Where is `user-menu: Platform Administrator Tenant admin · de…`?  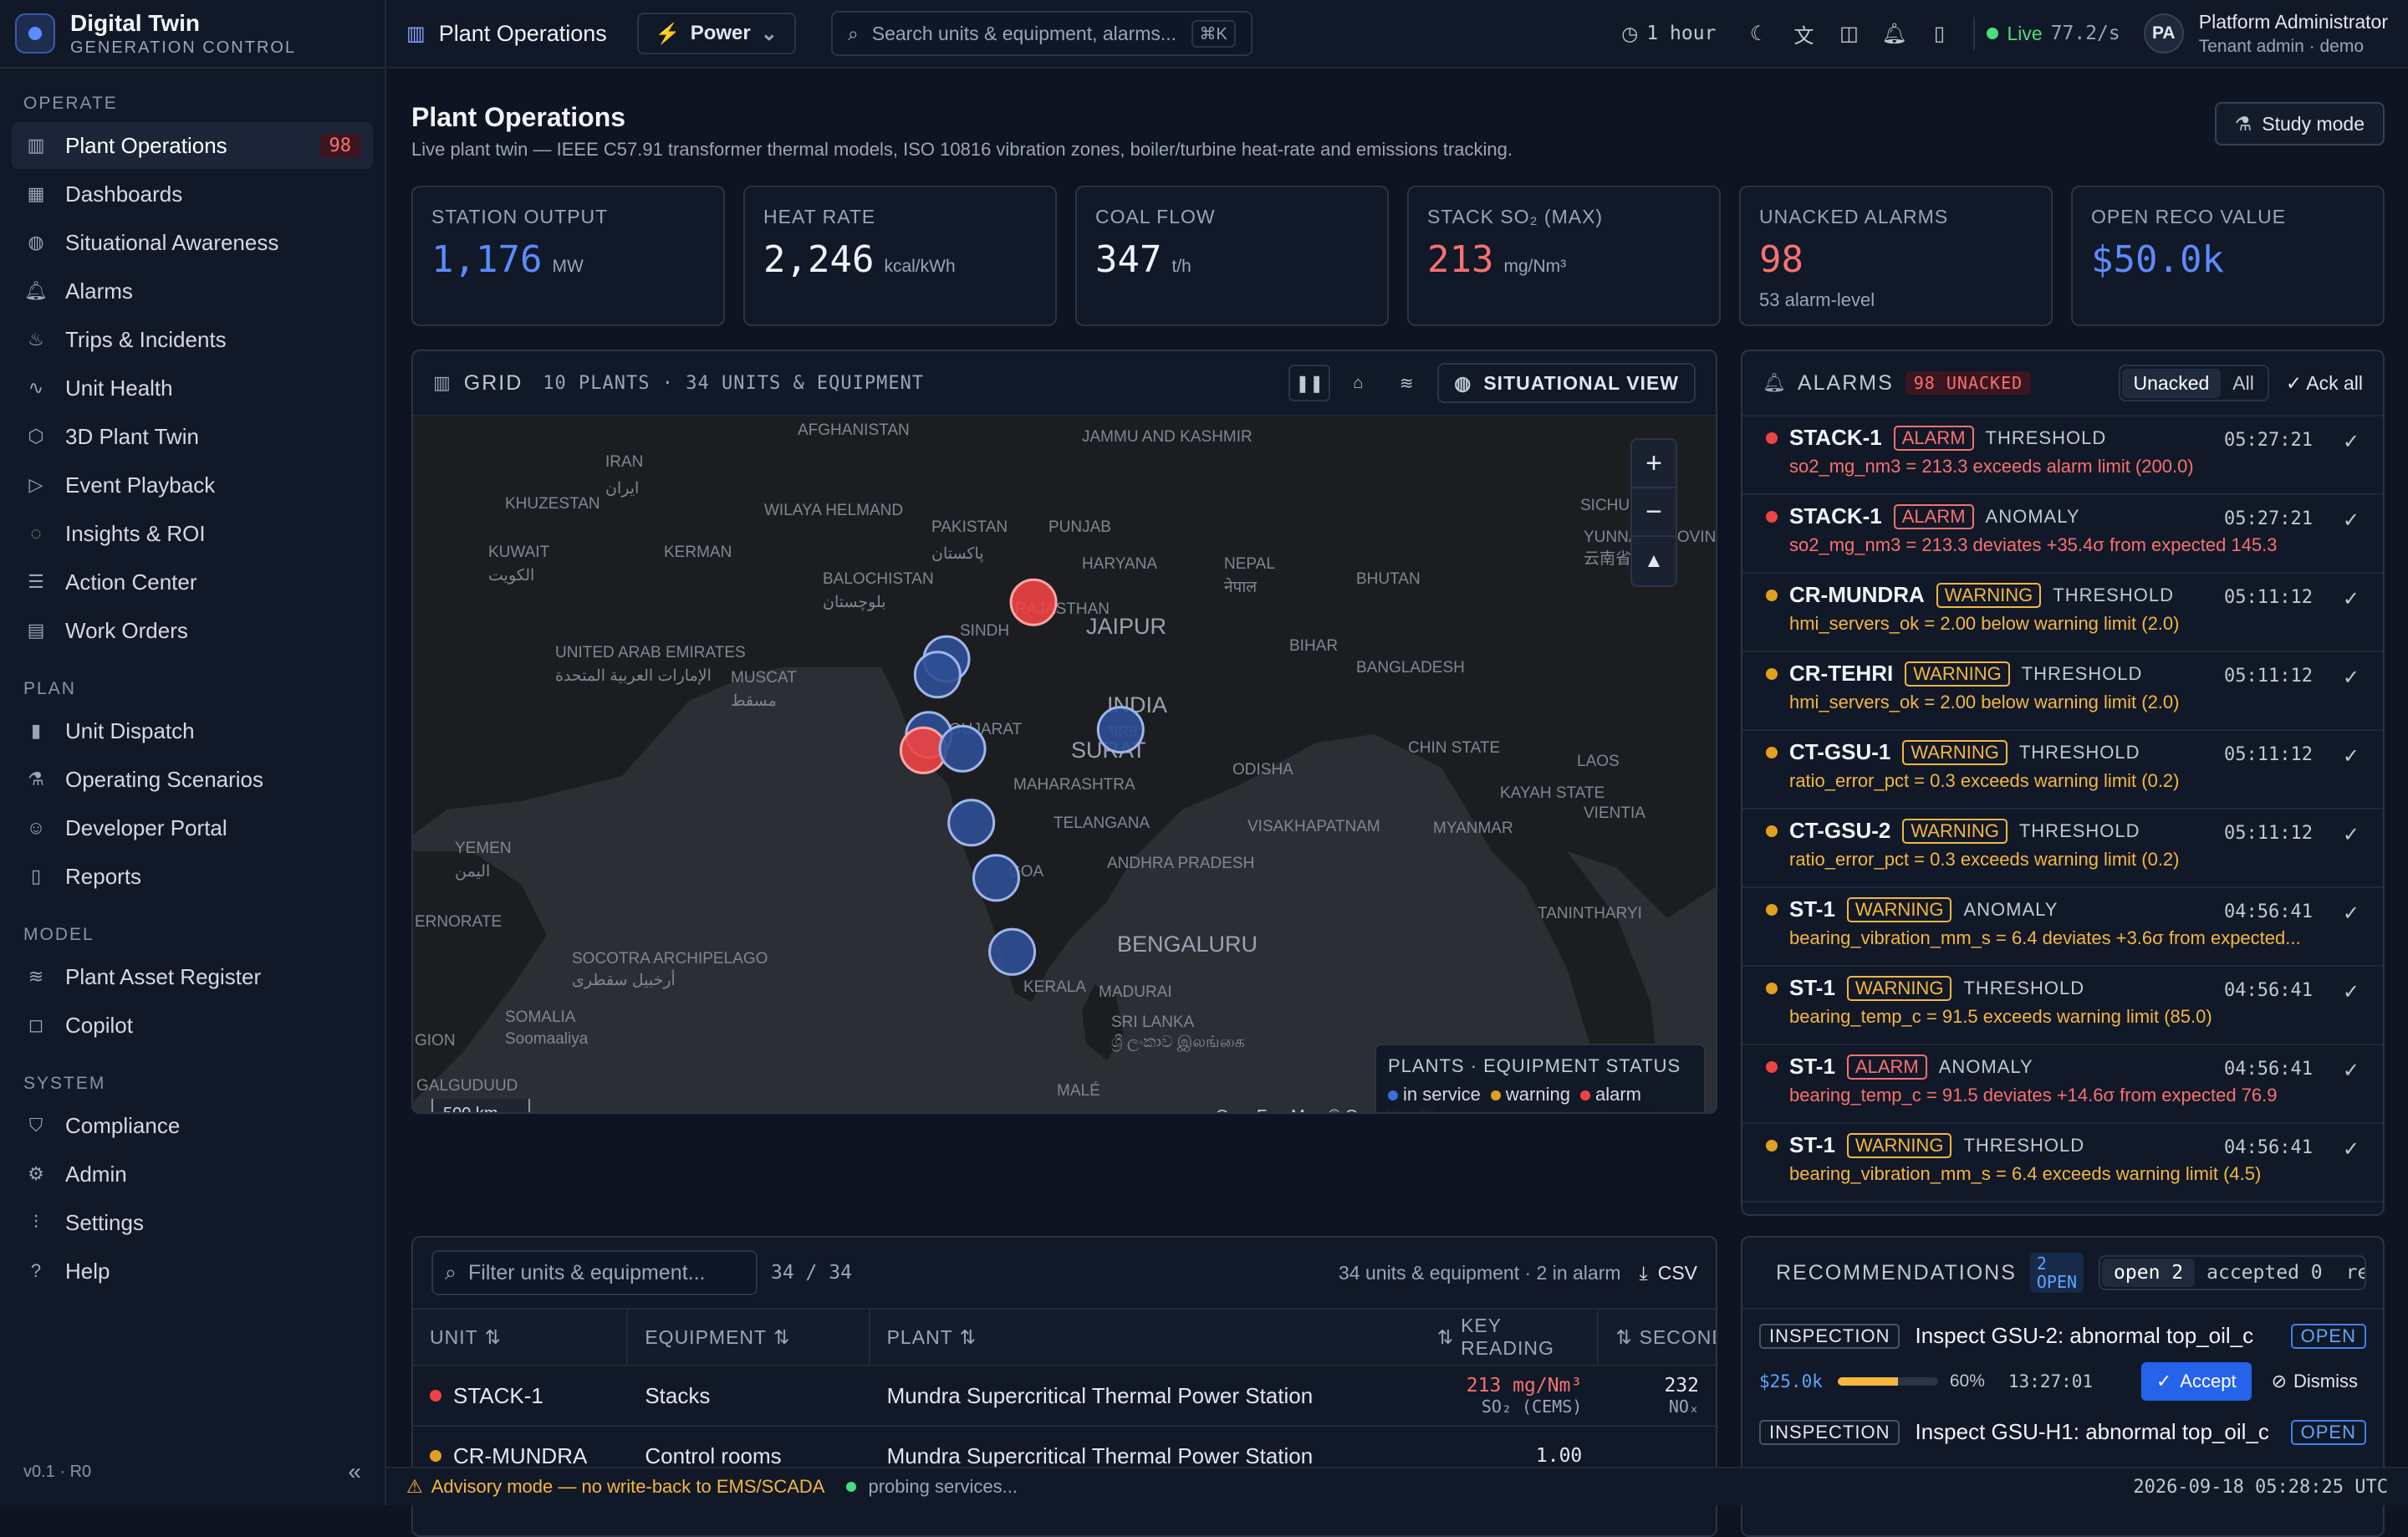 user-menu: Platform Administrator Tenant admin · de… is located at coordinates (2294, 34).